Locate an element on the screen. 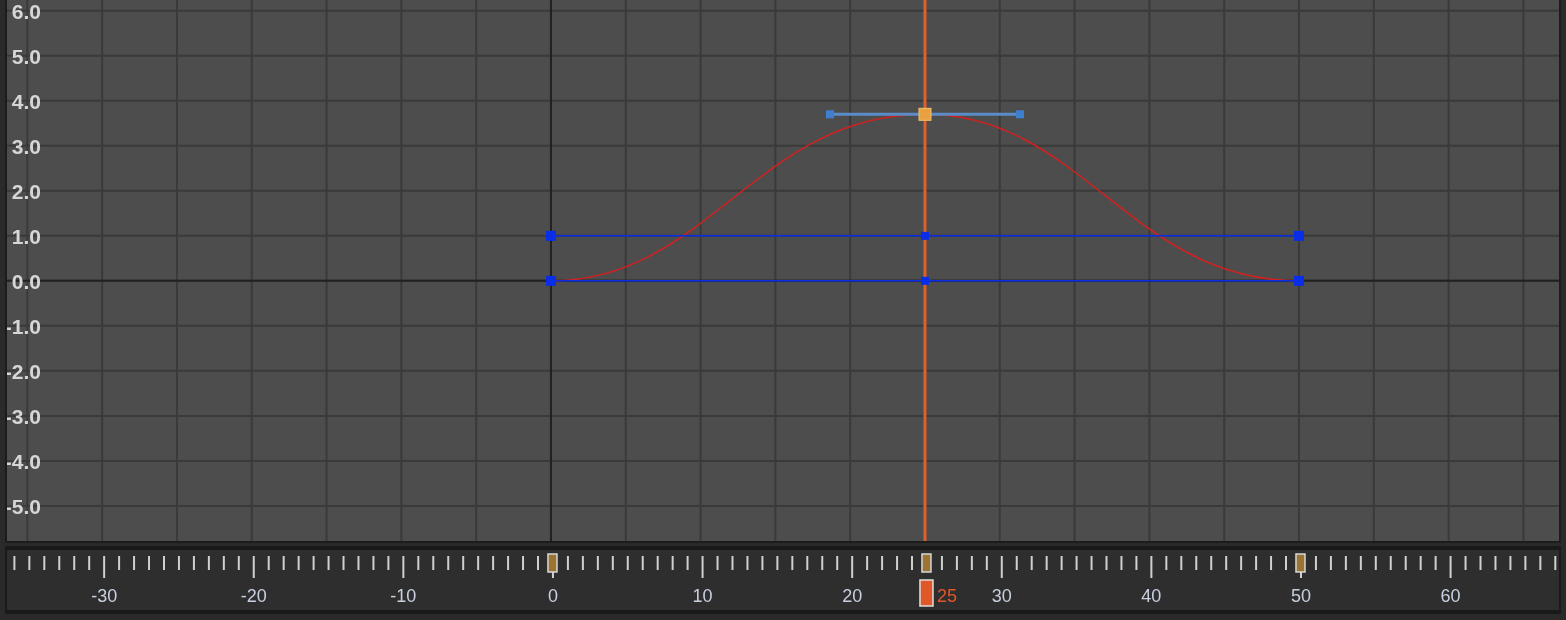 The height and width of the screenshot is (620, 1566). axis-label: 2.0 is located at coordinates (26, 191).